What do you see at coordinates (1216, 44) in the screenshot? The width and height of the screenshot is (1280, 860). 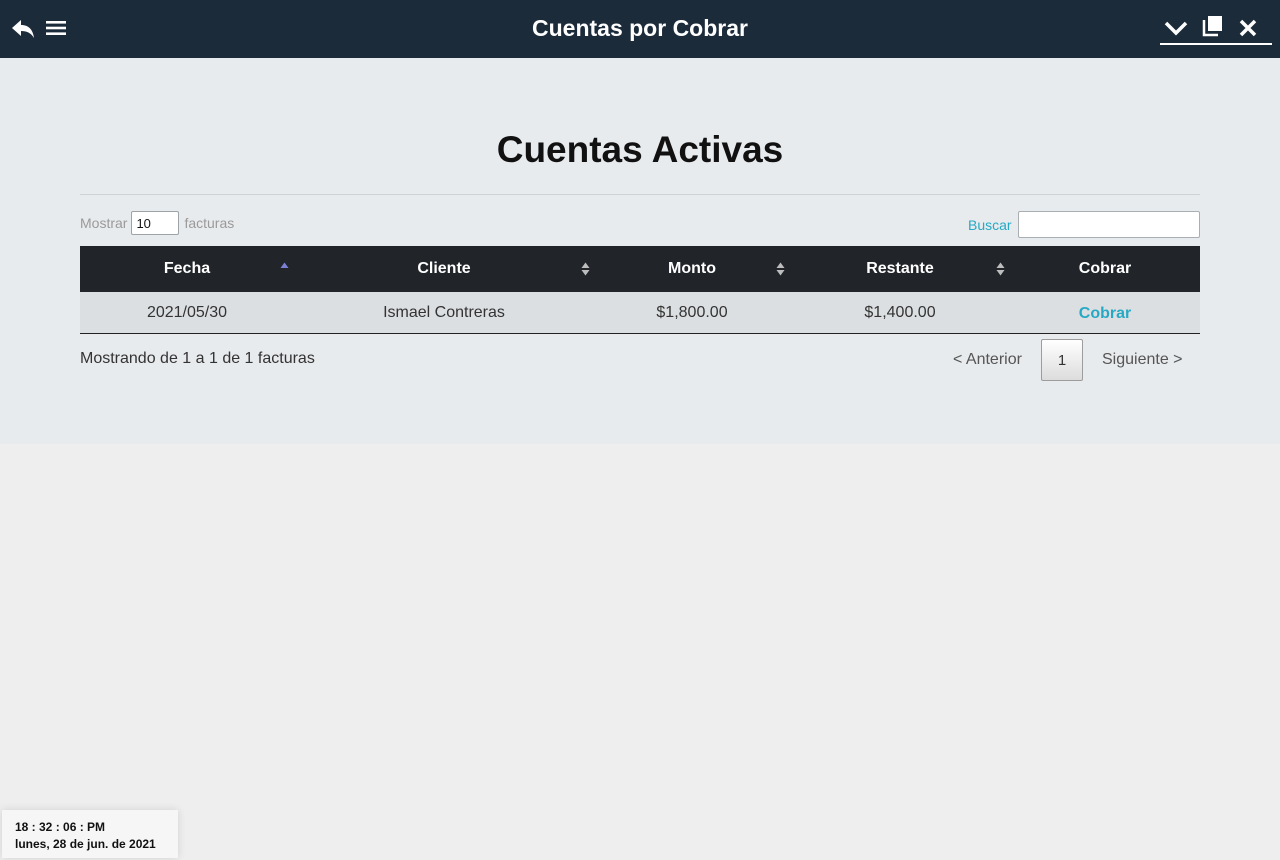 I see `window-controls-underline` at bounding box center [1216, 44].